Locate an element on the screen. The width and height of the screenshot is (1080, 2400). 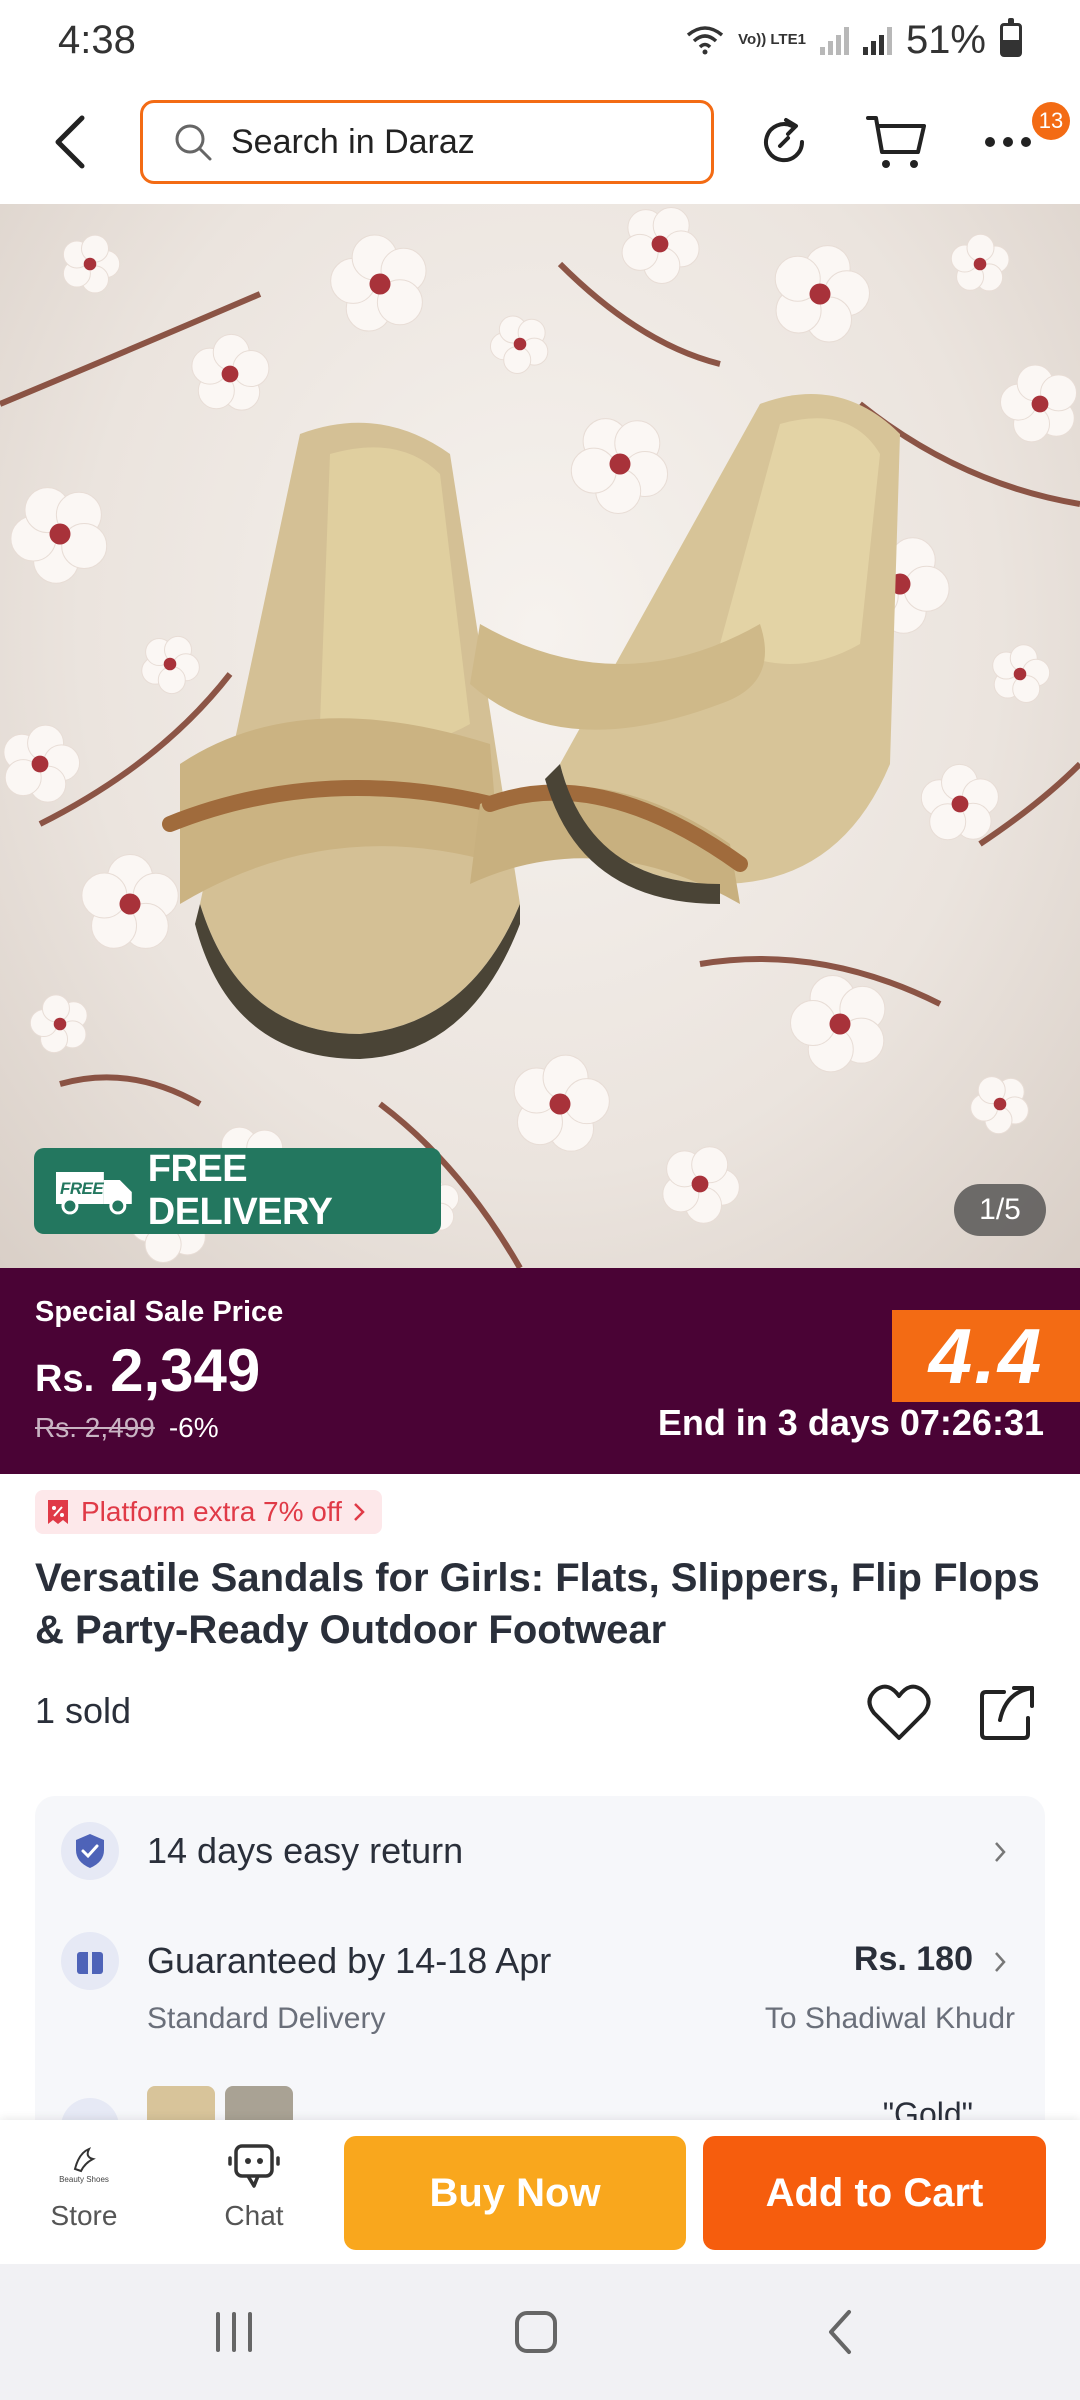
store-button: Beauty Shoes Store is located at coordinates (84, 2183).